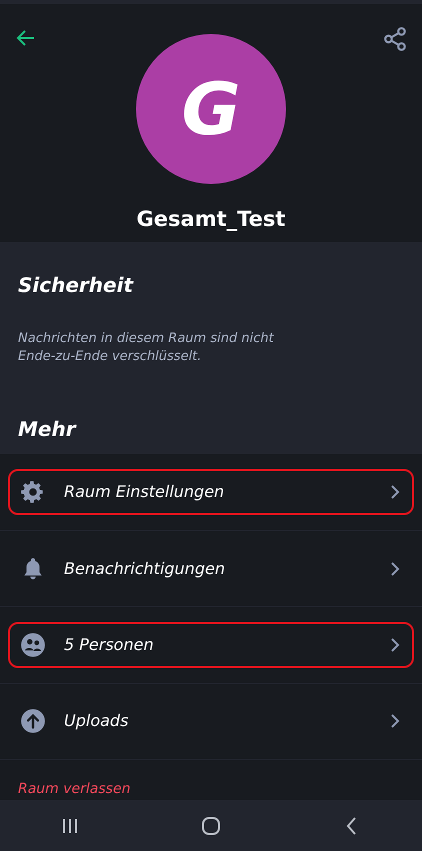 Image resolution: width=422 pixels, height=851 pixels. What do you see at coordinates (211, 219) in the screenshot?
I see `room-name: Gesamt_Test` at bounding box center [211, 219].